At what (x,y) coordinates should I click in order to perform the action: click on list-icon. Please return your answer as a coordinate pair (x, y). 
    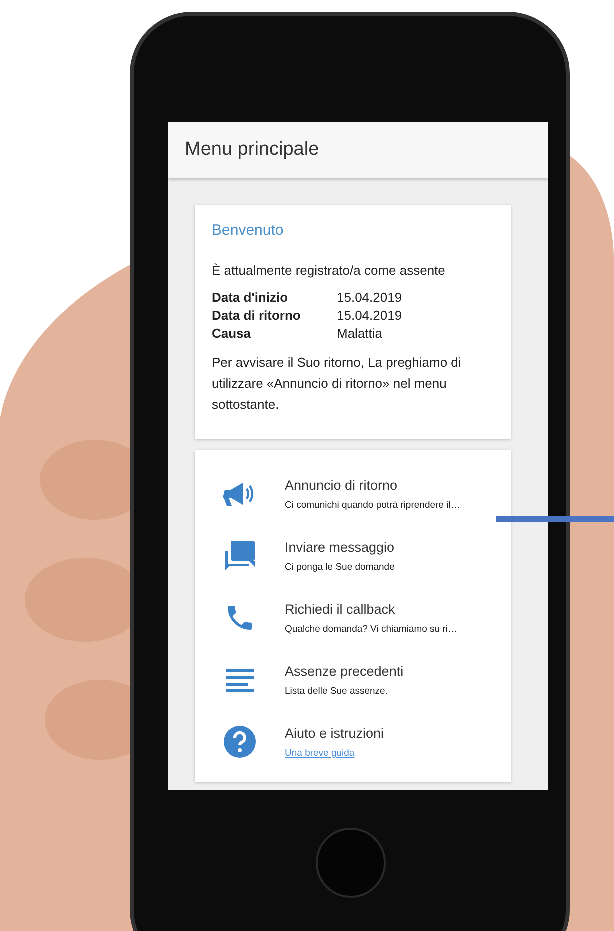
    Looking at the image, I should click on (240, 680).